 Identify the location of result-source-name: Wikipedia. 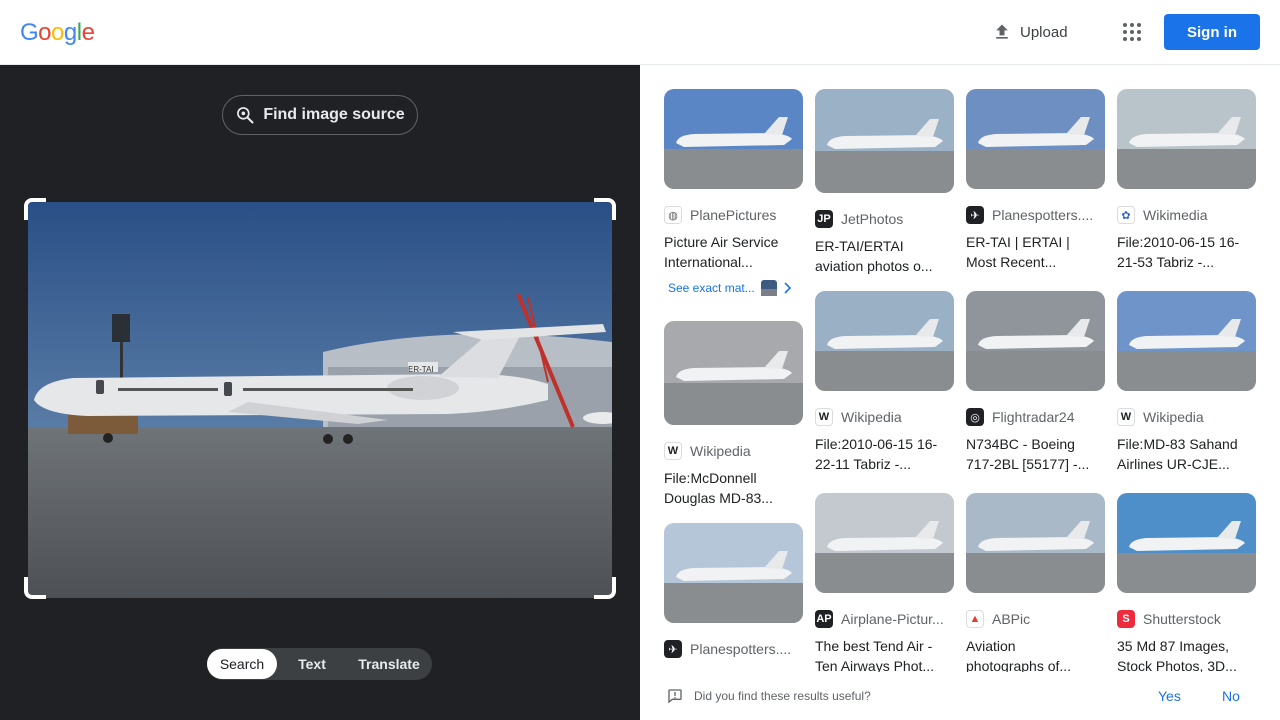
(720, 451).